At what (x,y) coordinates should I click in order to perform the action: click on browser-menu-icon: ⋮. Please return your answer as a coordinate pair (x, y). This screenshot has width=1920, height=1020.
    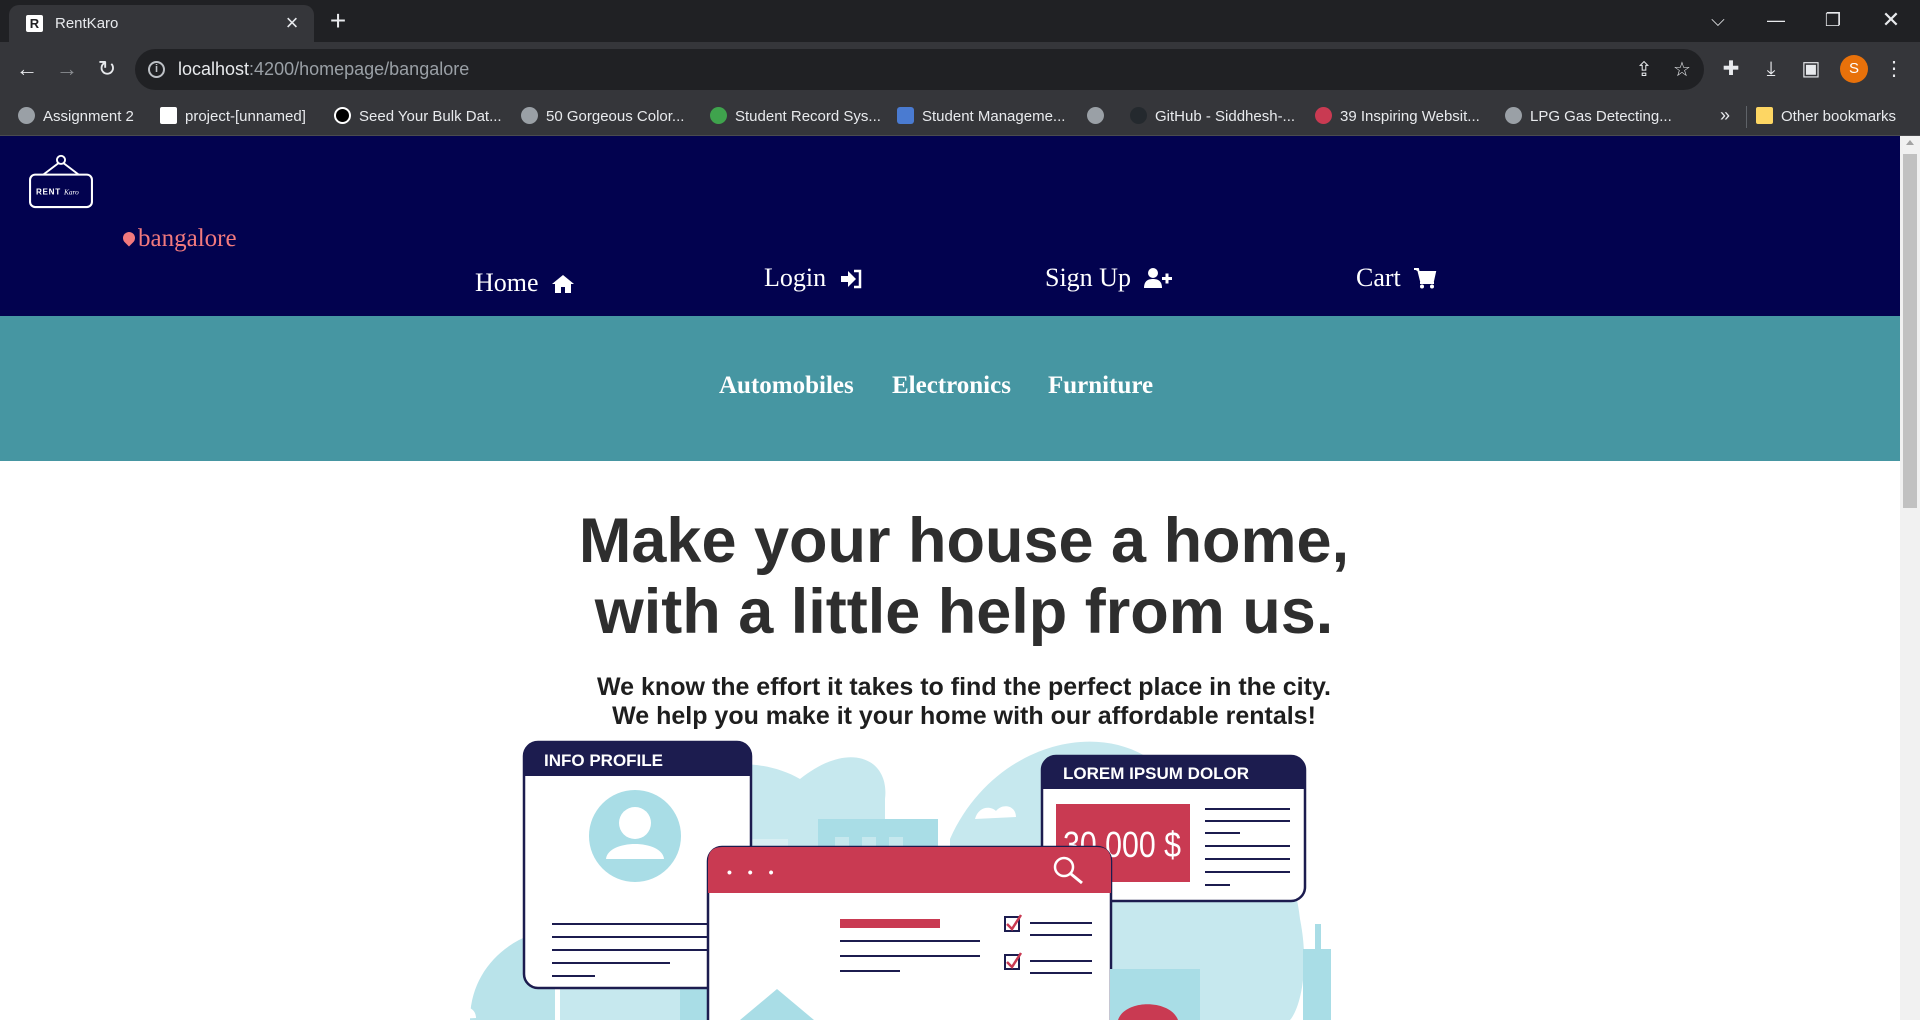
    Looking at the image, I should click on (1894, 69).